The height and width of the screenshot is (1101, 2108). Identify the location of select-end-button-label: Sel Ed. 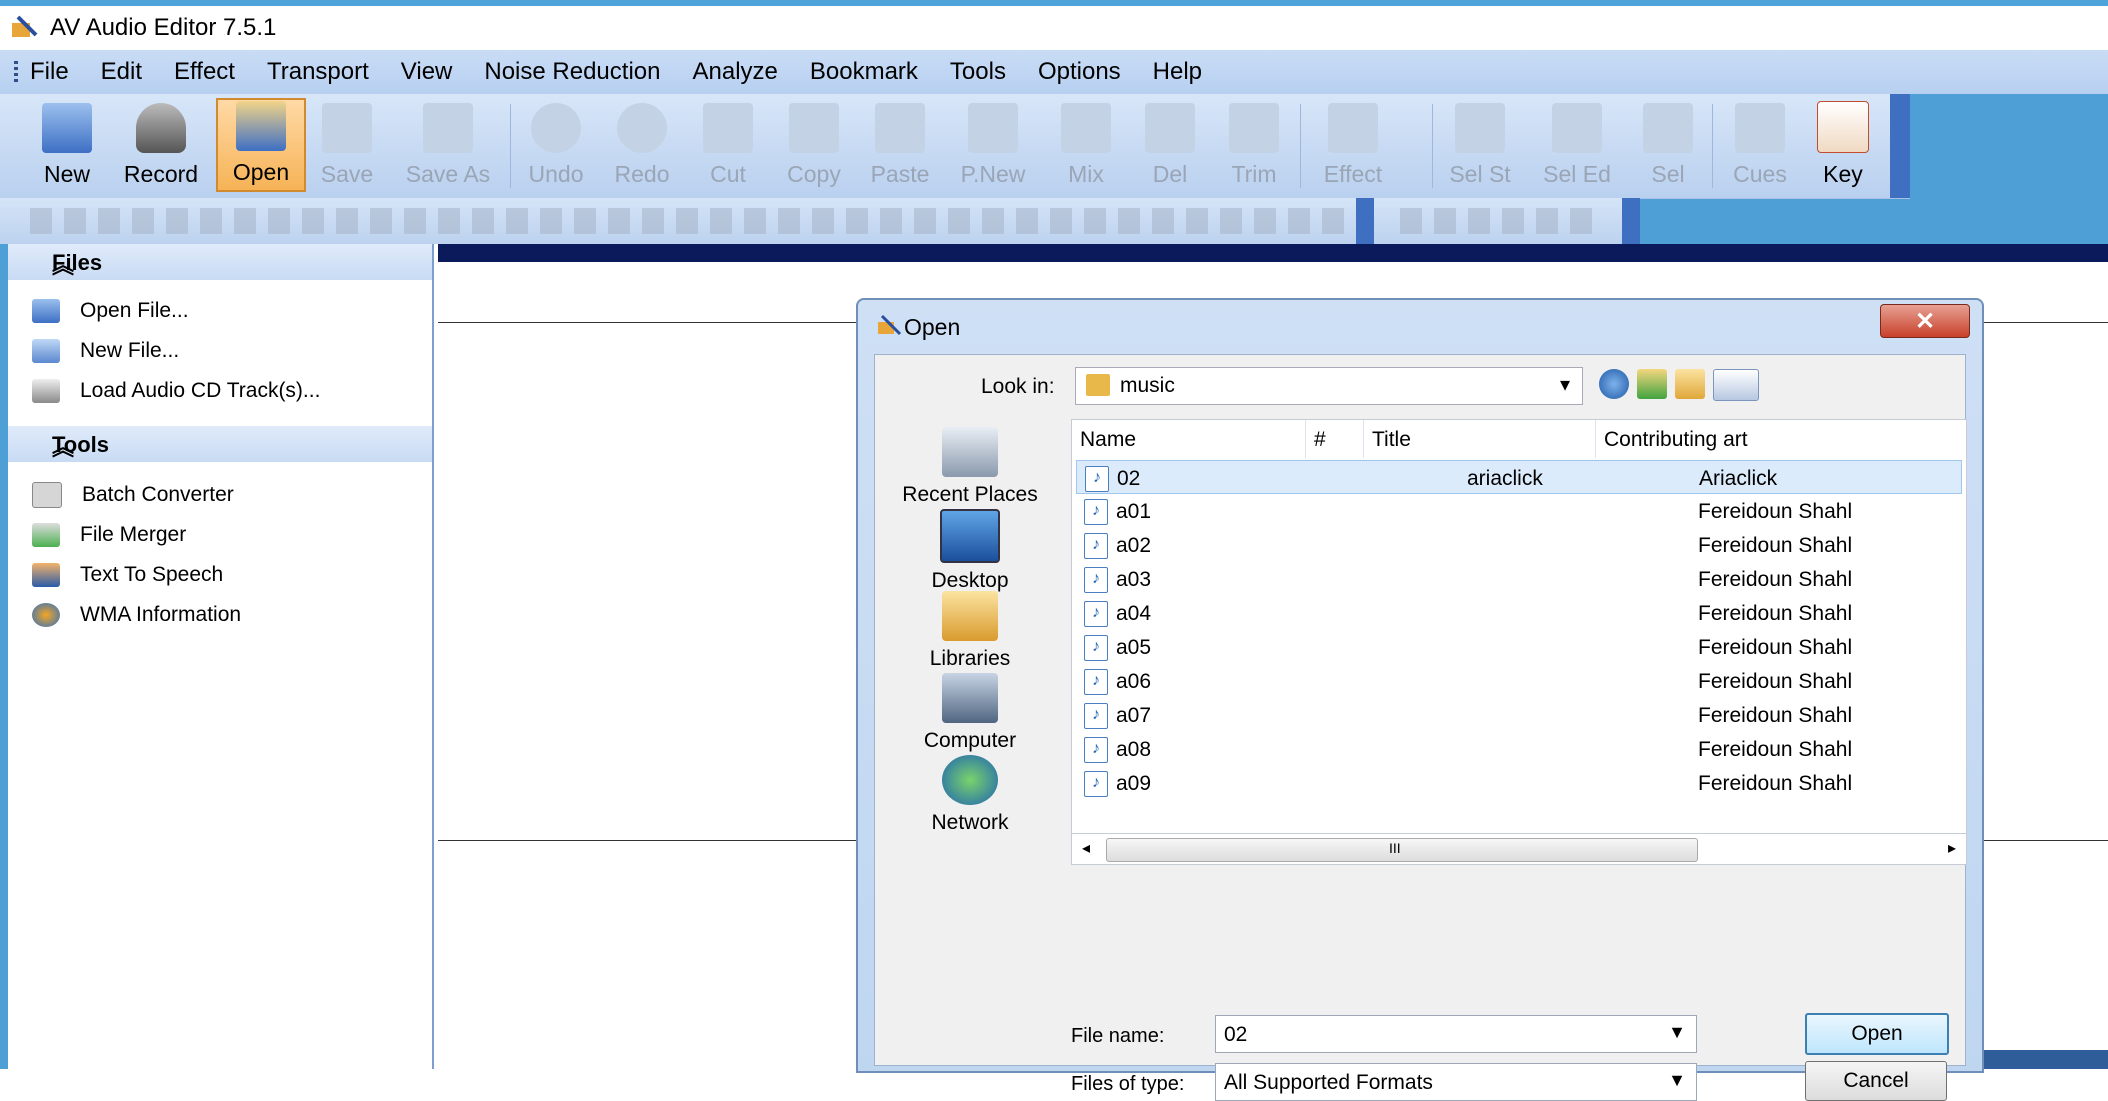
(1577, 174).